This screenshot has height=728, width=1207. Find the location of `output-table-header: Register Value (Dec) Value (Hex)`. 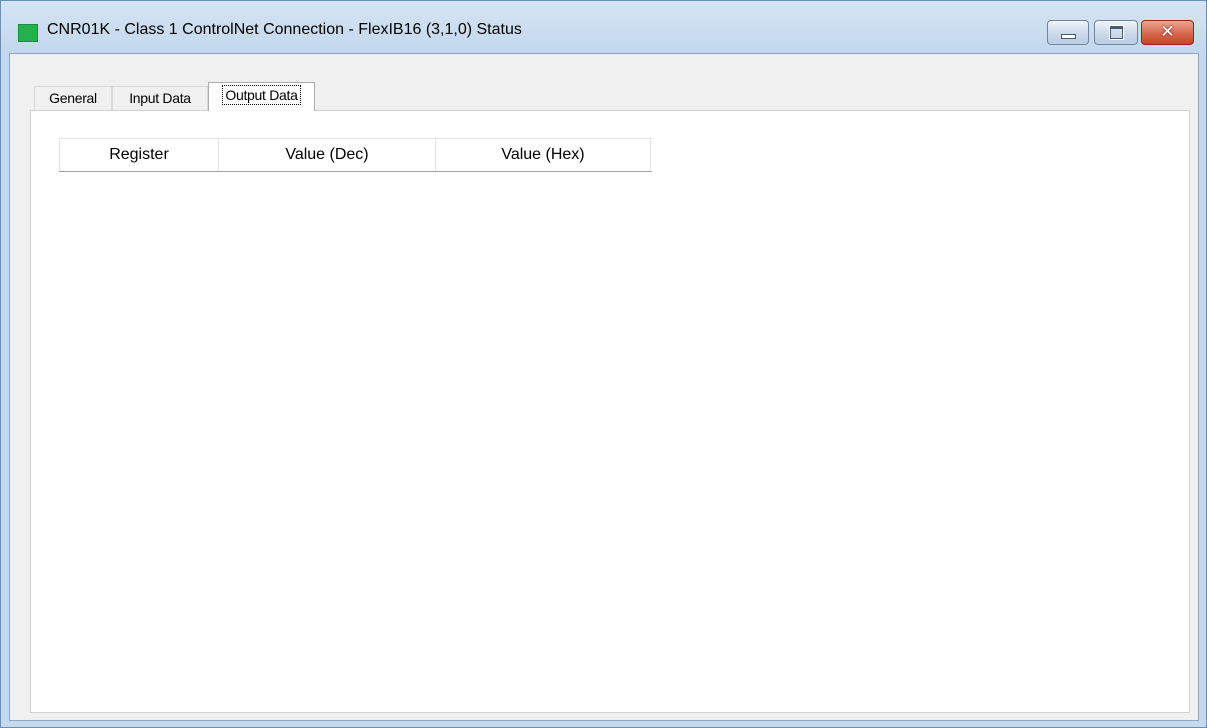

output-table-header: Register Value (Dec) Value (Hex) is located at coordinates (355, 155).